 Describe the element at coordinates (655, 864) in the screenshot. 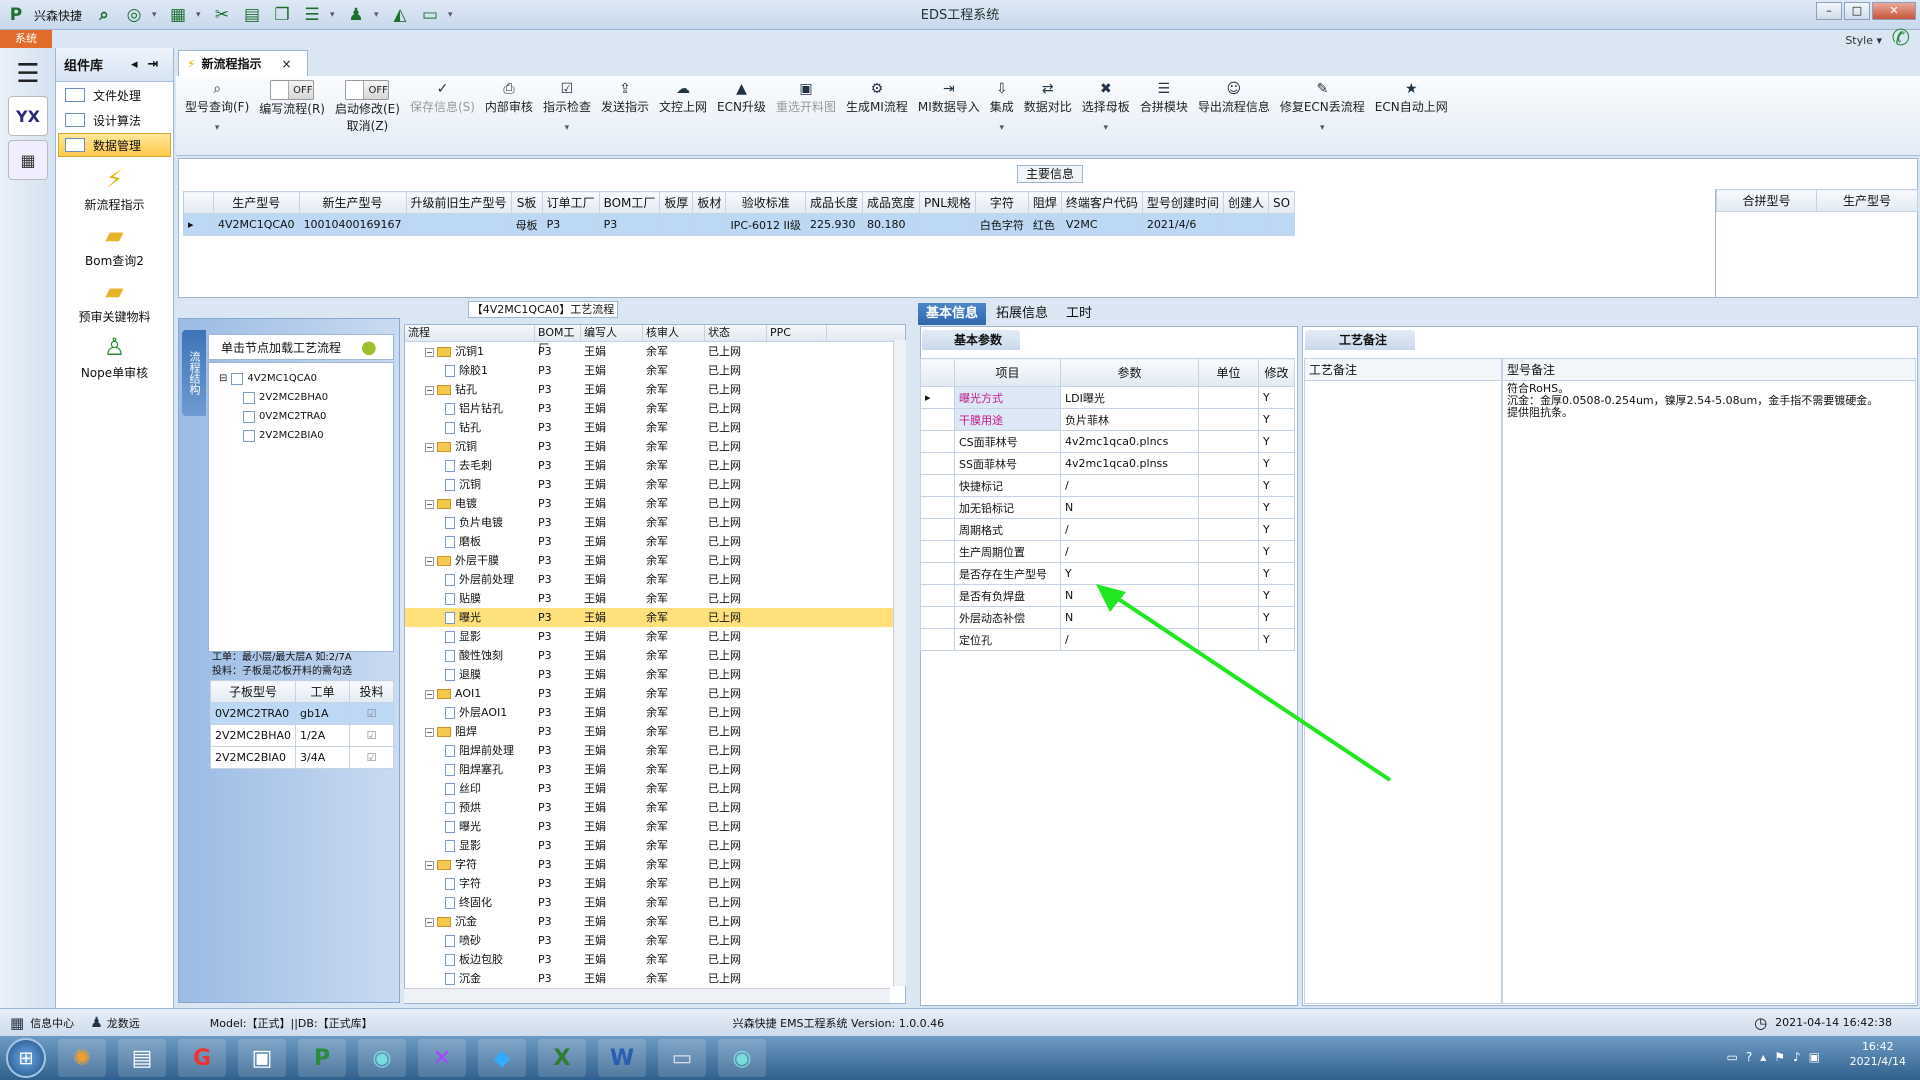

I see `process-row: − 字符 P3 王娟 余军 已上网` at that location.